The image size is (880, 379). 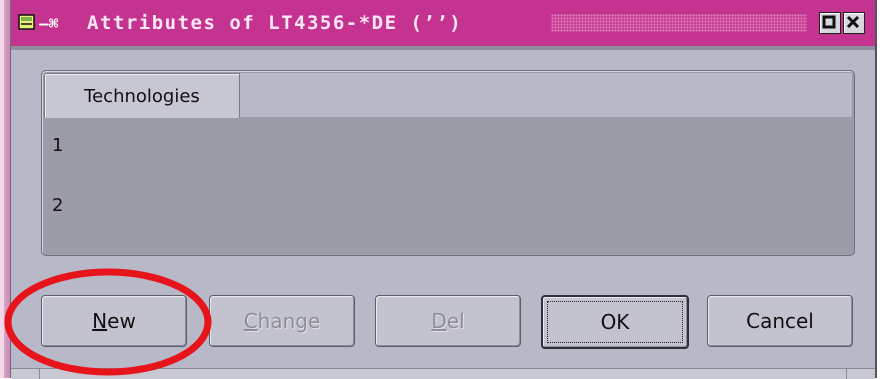 I want to click on change-button: Change, so click(x=282, y=321).